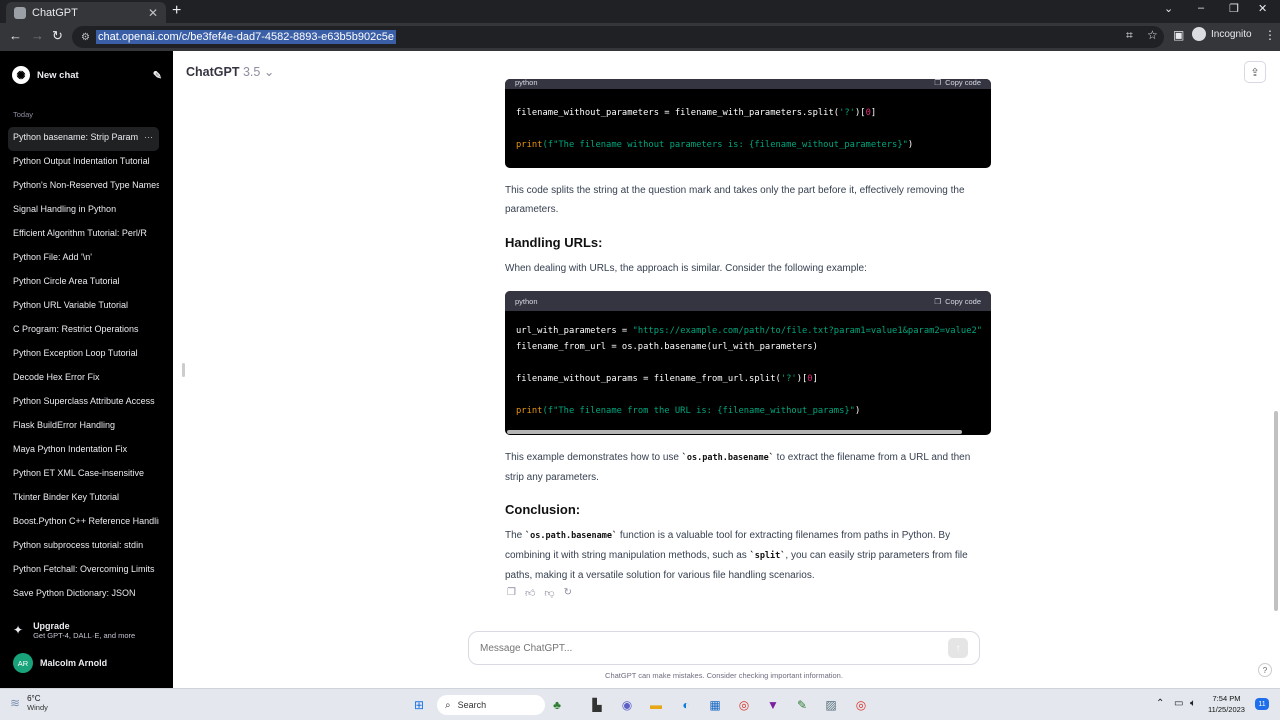 This screenshot has height=720, width=1280. What do you see at coordinates (656, 705) in the screenshot?
I see `file-explorer-icon: ▬` at bounding box center [656, 705].